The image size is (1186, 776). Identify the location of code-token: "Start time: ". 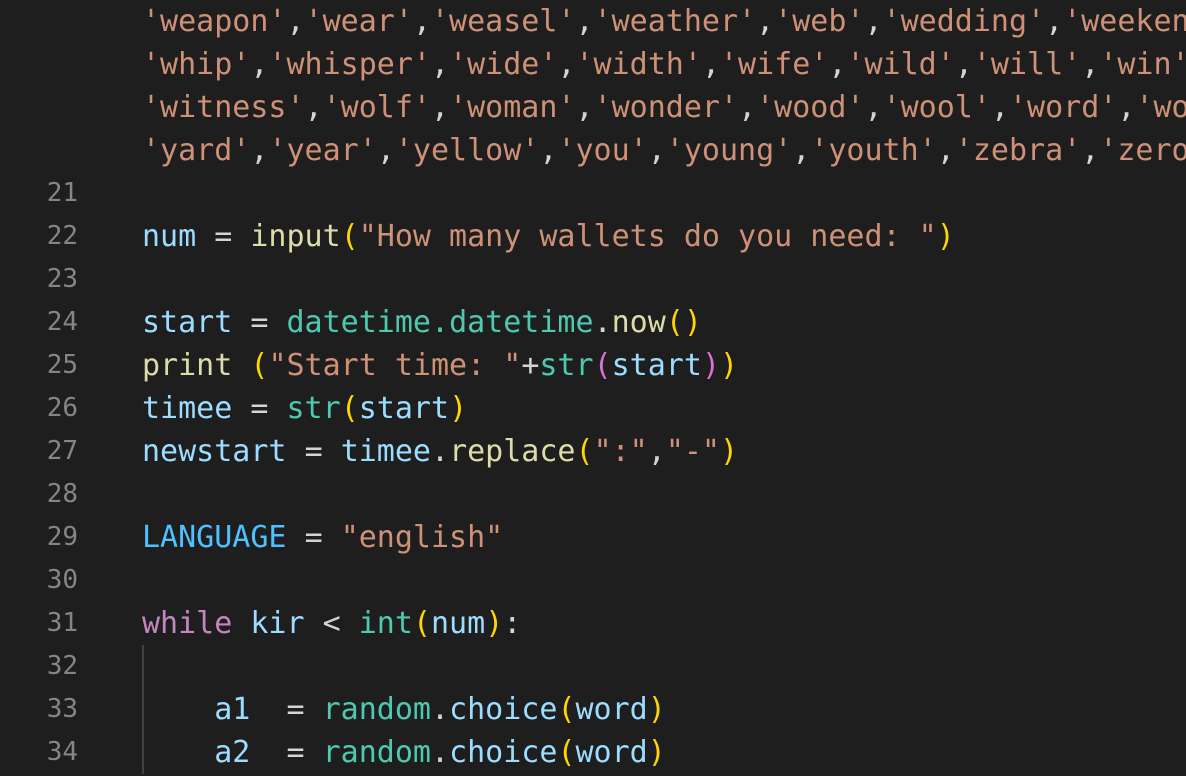
(395, 365).